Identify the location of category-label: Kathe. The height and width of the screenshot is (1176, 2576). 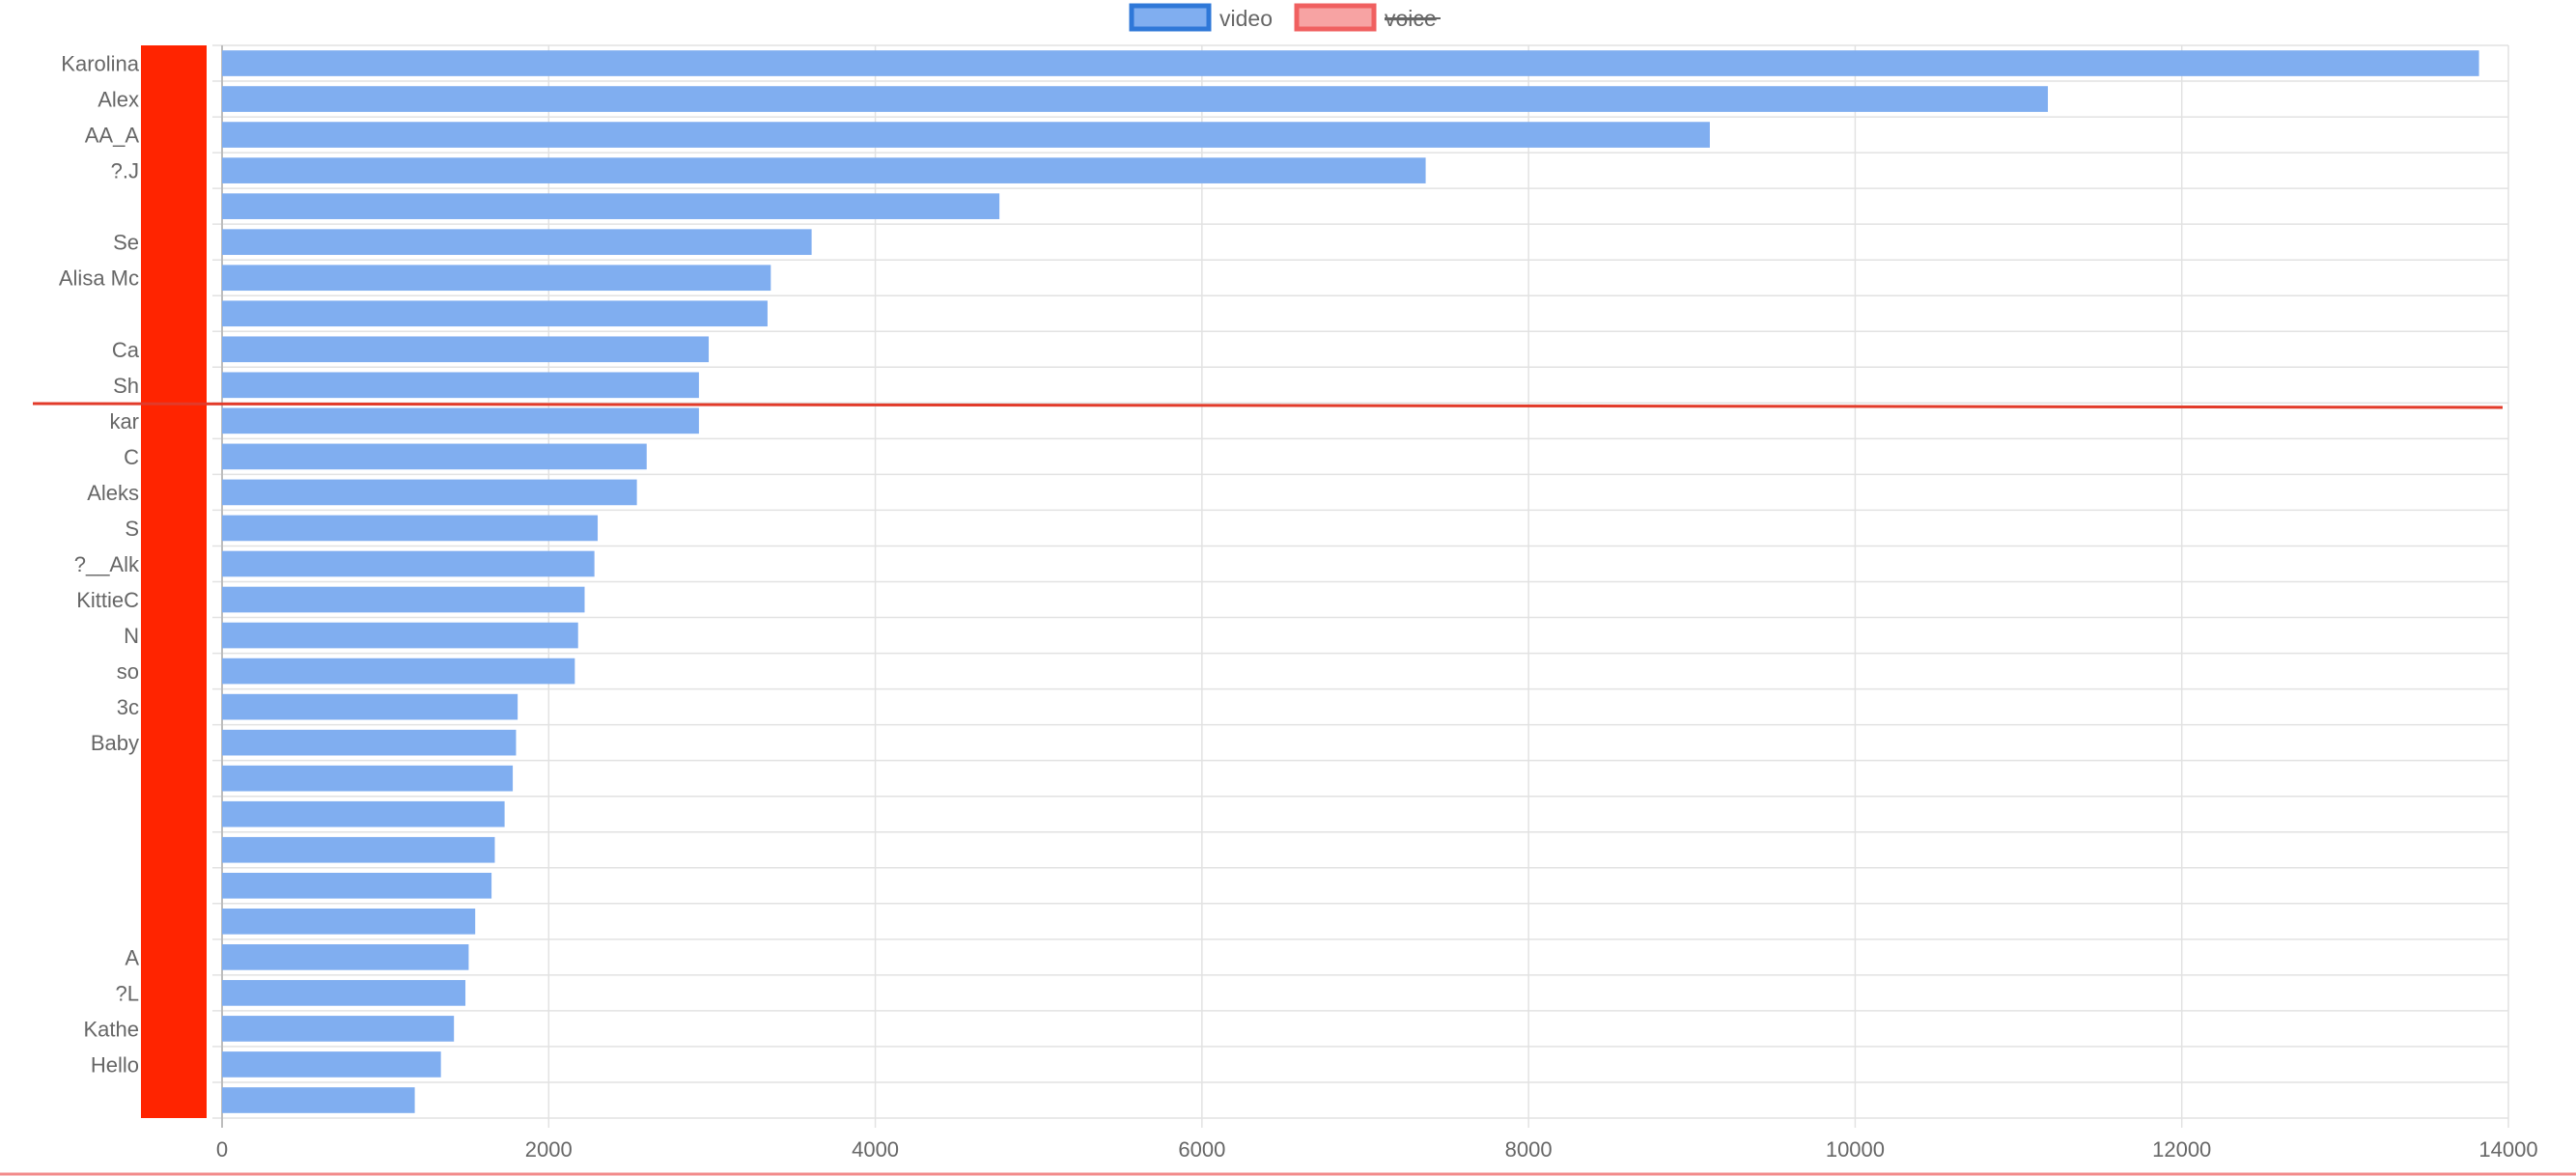
(112, 1029).